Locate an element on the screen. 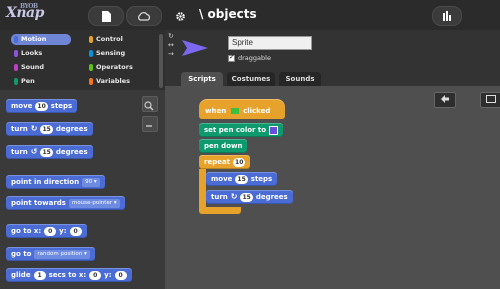 Image resolution: width=500 pixels, height=289 pixels. palette-unused-blocks-button is located at coordinates (150, 124).